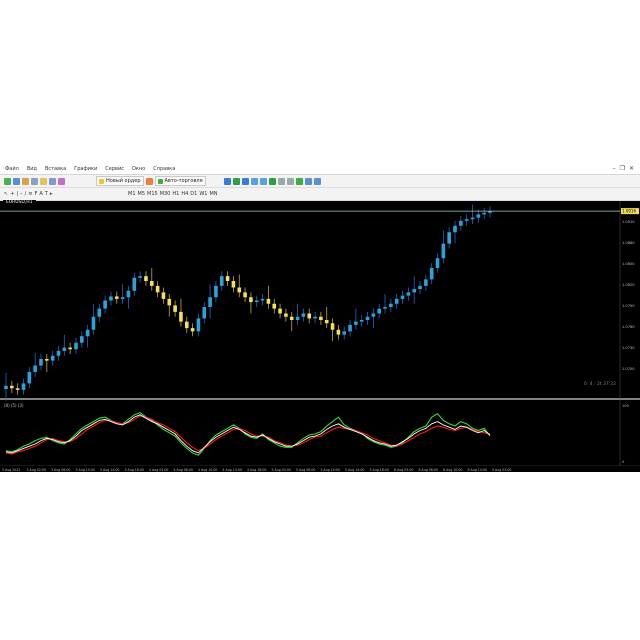  I want to click on terminal-icon, so click(52, 181).